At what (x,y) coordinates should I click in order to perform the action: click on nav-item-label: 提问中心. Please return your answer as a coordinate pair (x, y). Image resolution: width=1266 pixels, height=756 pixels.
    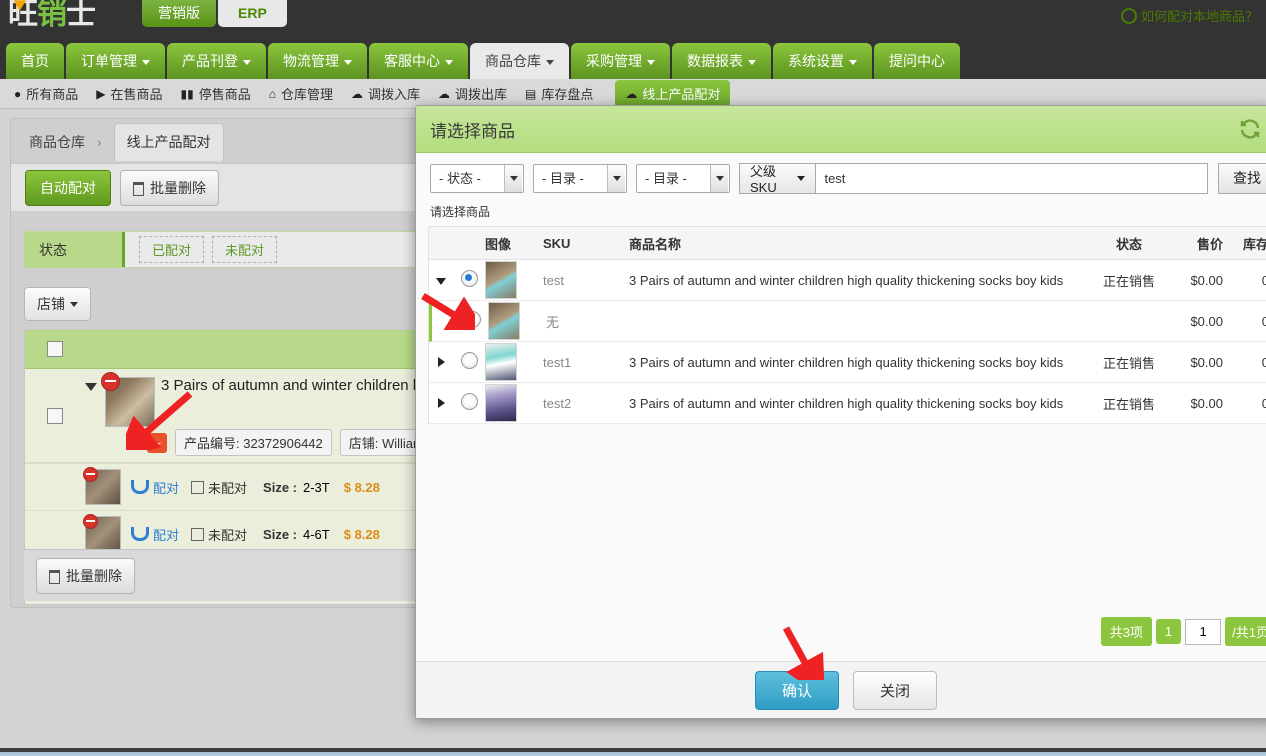
    Looking at the image, I should click on (917, 61).